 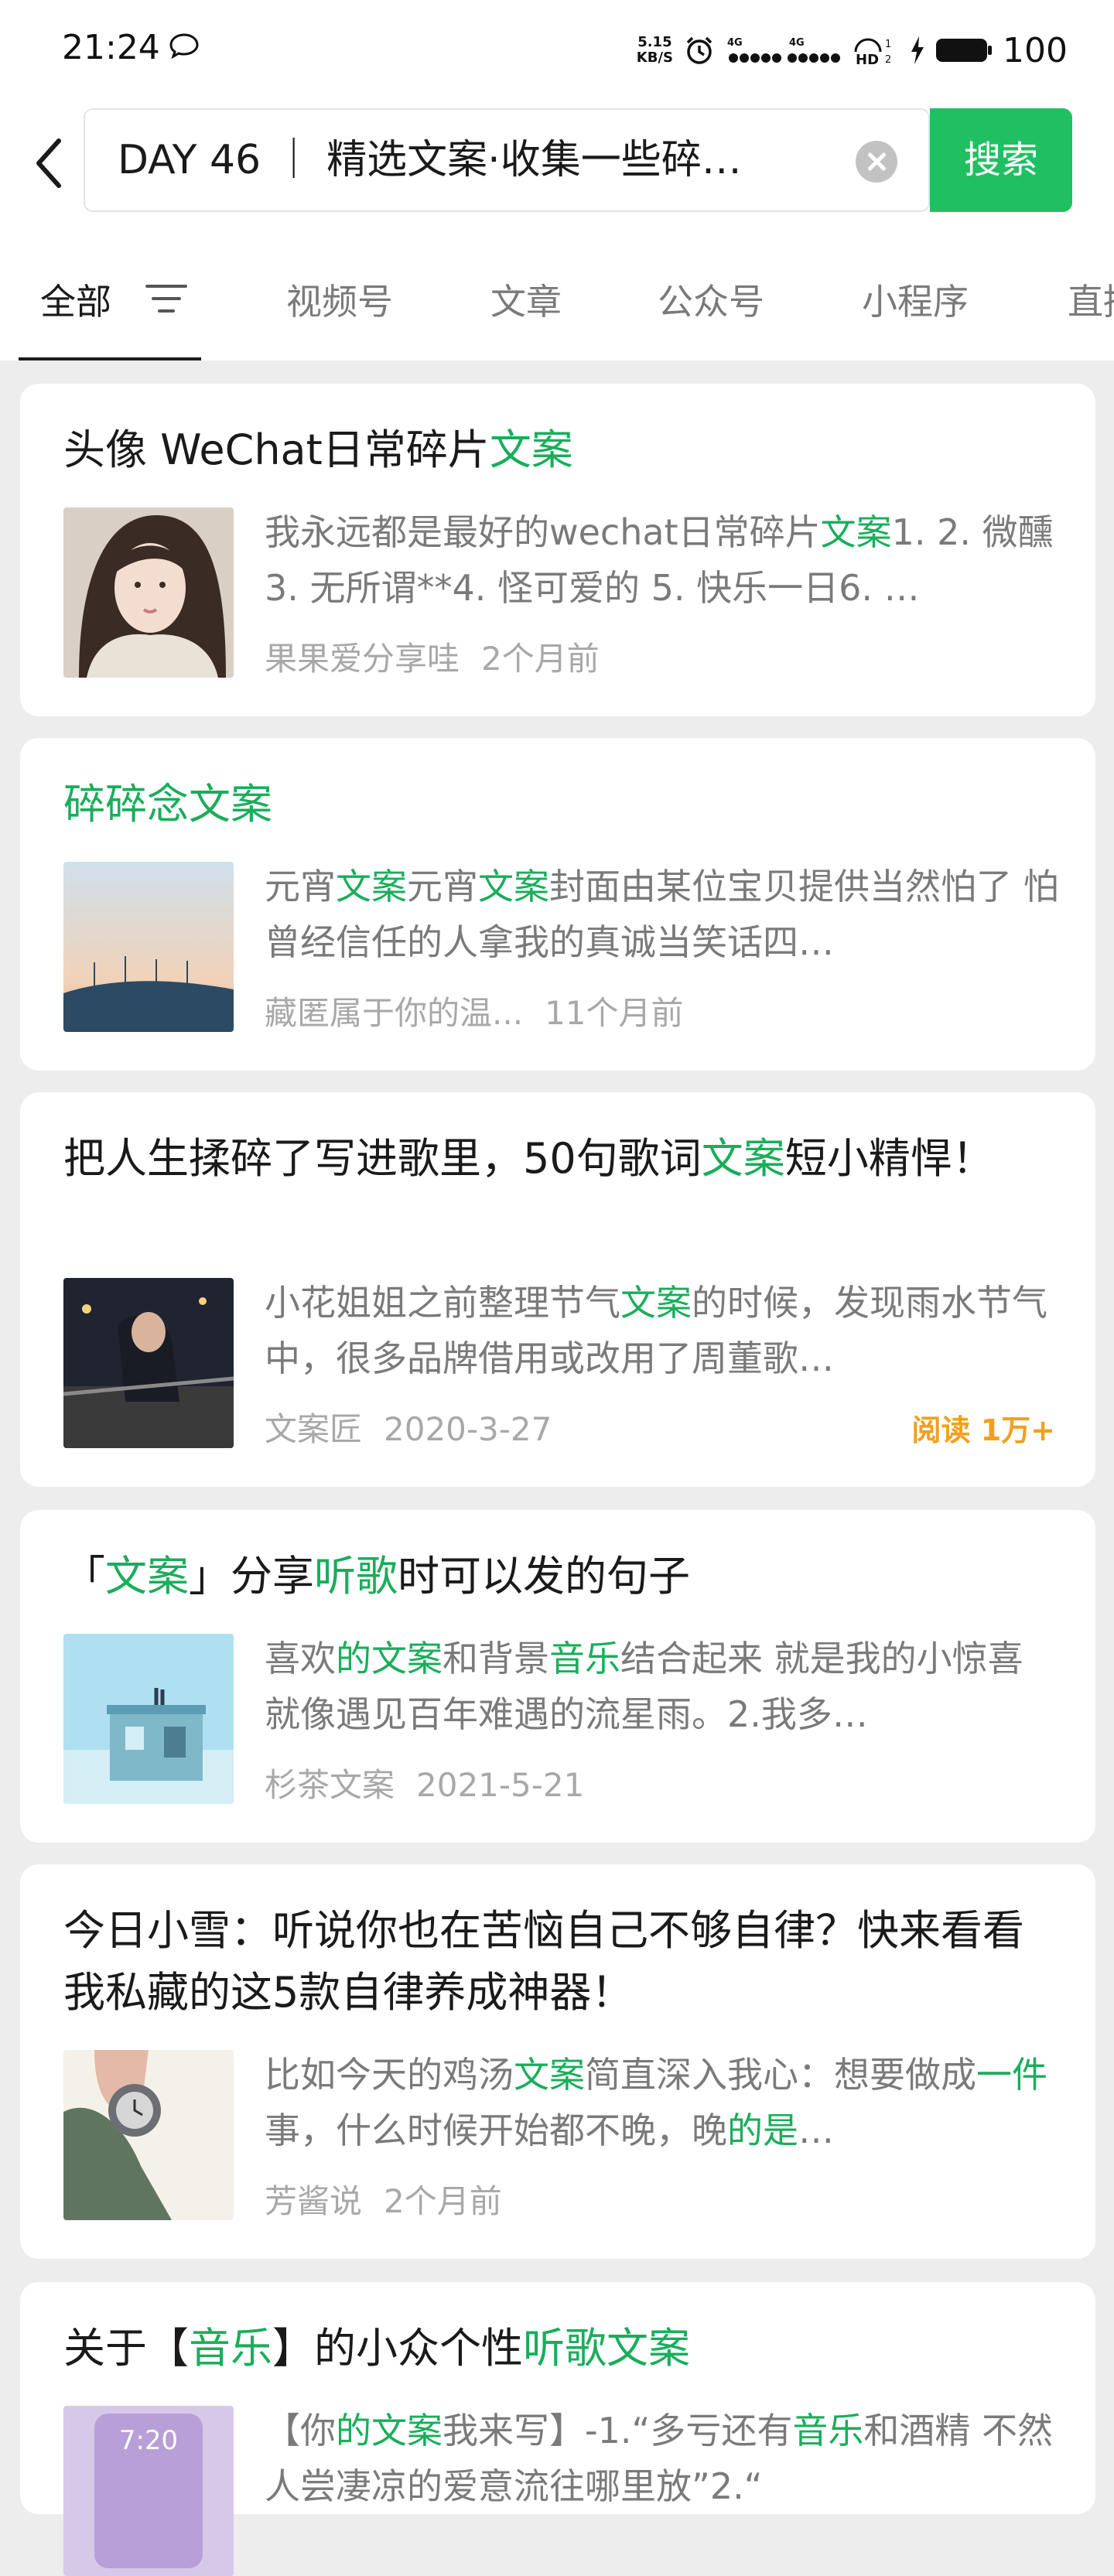 What do you see at coordinates (606, 2348) in the screenshot?
I see `keyword-highlight: 听歌文案` at bounding box center [606, 2348].